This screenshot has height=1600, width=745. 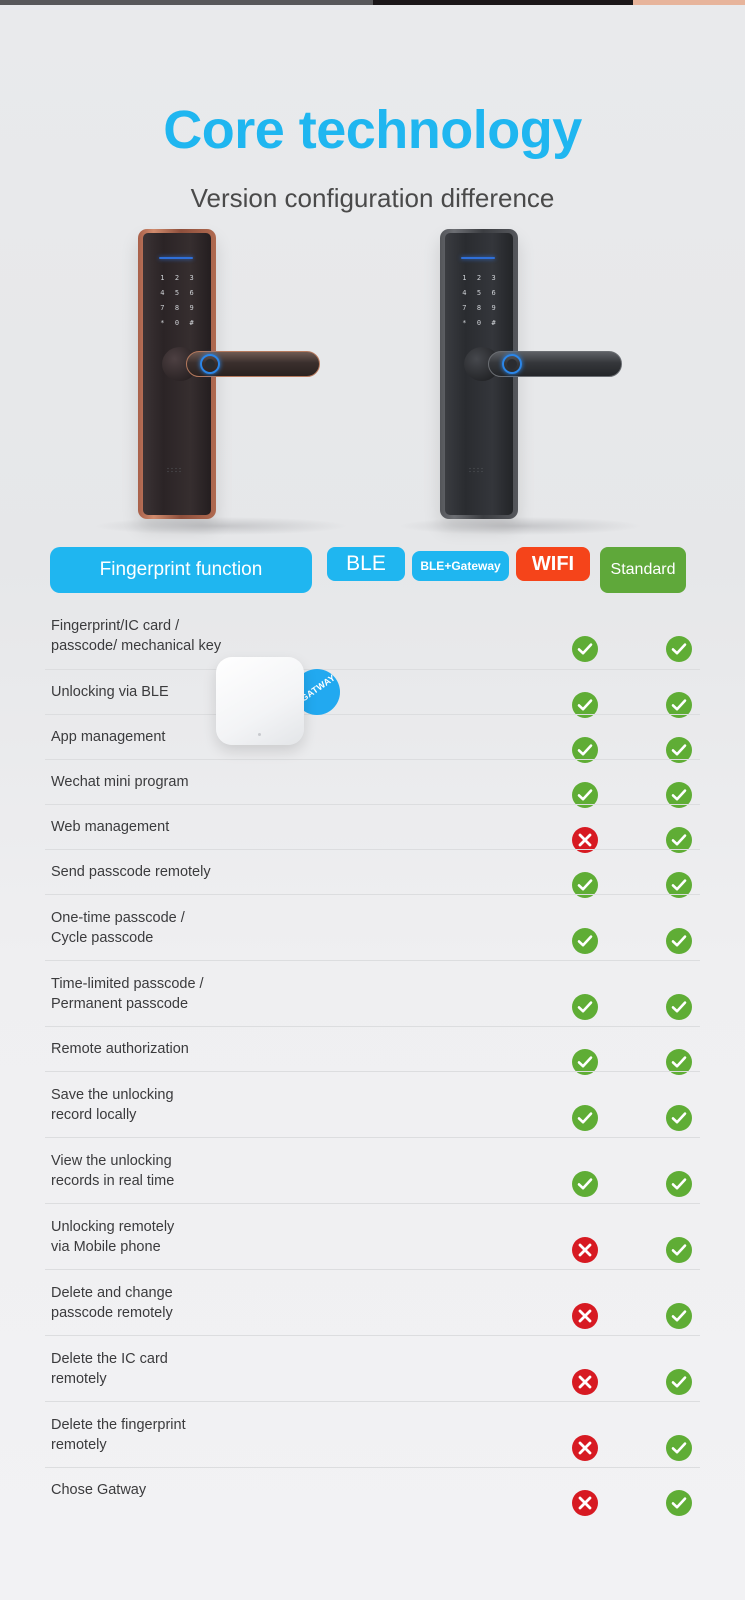 What do you see at coordinates (131, 872) in the screenshot?
I see `feature-label: Send passcode remotely` at bounding box center [131, 872].